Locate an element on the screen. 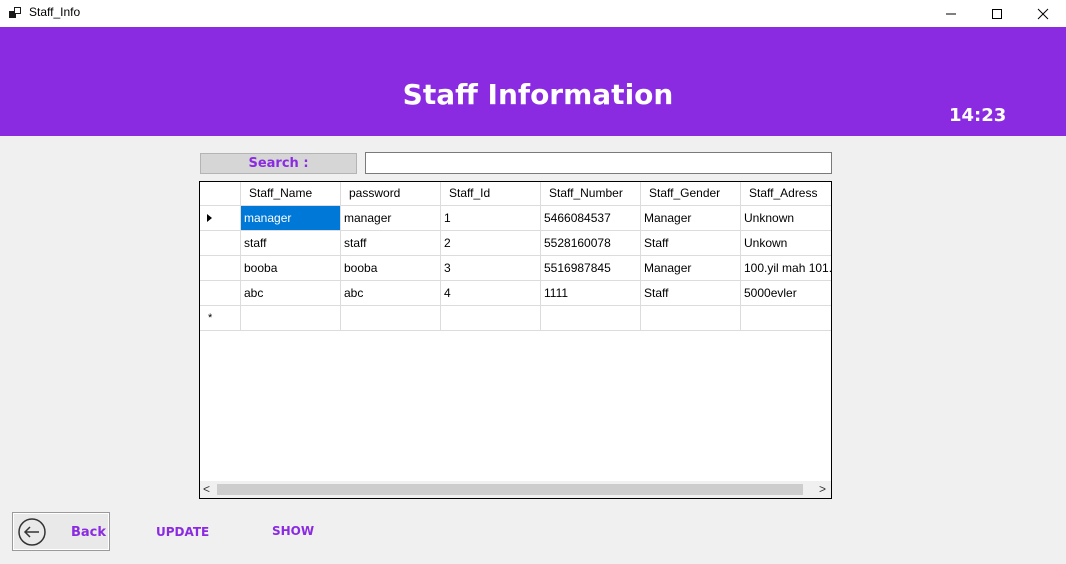 The height and width of the screenshot is (564, 1066). new-row-marker: * is located at coordinates (210, 318).